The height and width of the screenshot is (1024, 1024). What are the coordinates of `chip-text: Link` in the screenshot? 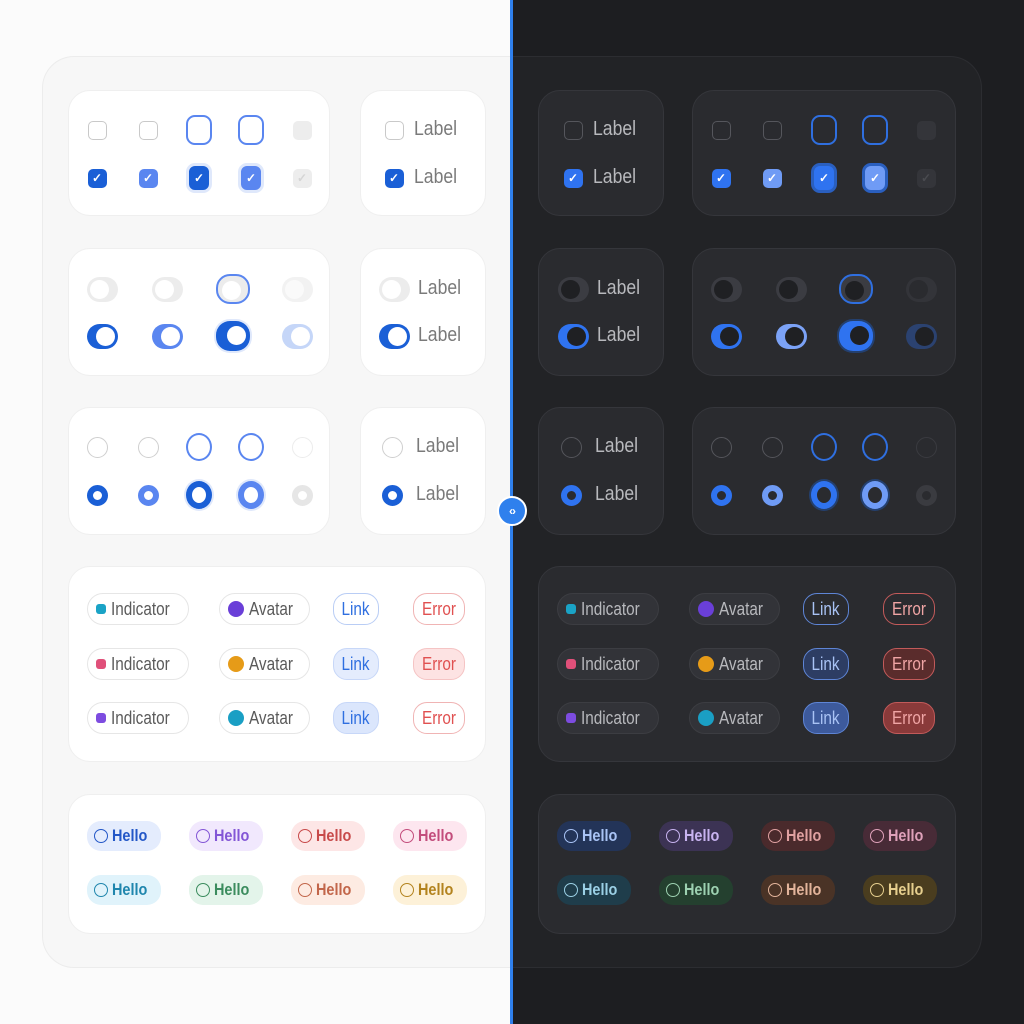 It's located at (826, 608).